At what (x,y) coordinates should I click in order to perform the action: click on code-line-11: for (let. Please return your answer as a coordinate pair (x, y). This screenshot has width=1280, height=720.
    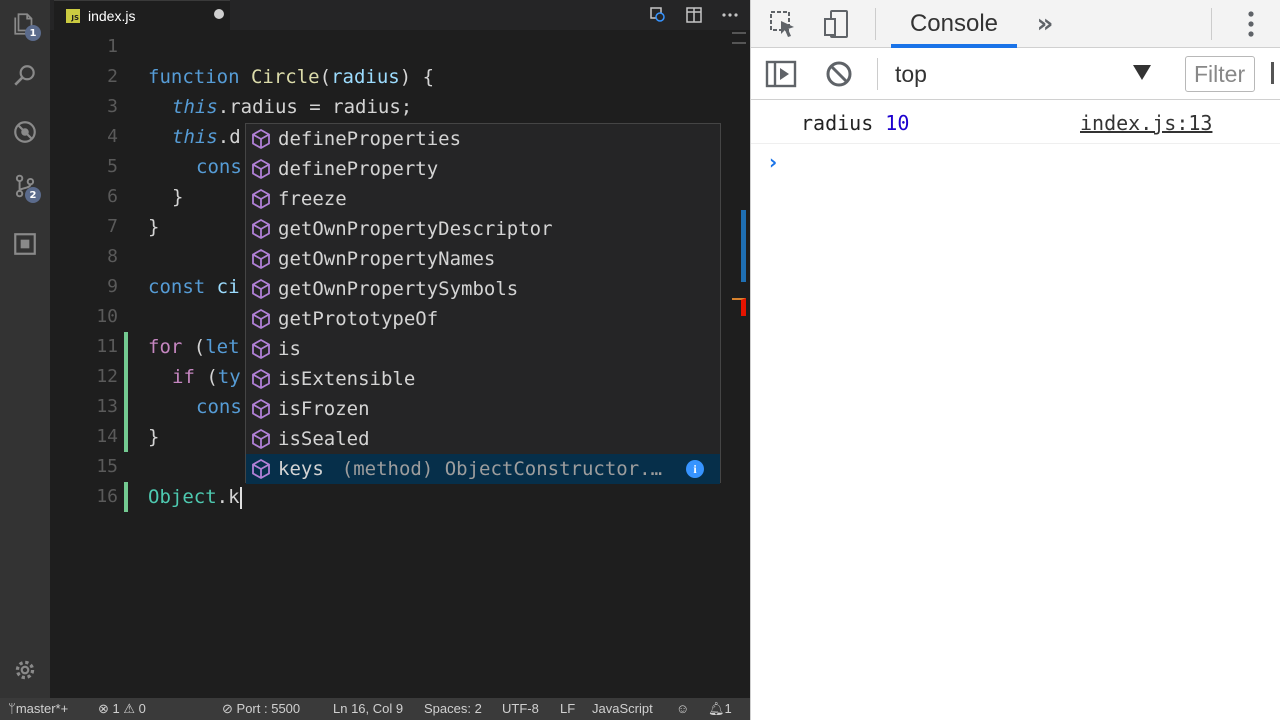
    Looking at the image, I should click on (194, 347).